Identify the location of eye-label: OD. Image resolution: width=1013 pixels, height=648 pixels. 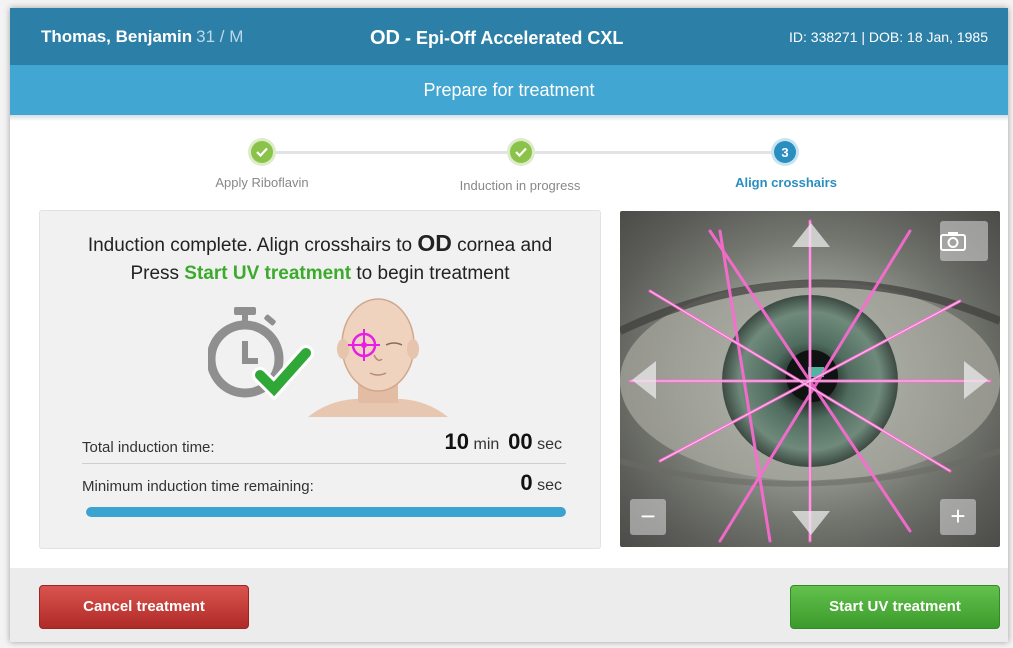
(385, 38).